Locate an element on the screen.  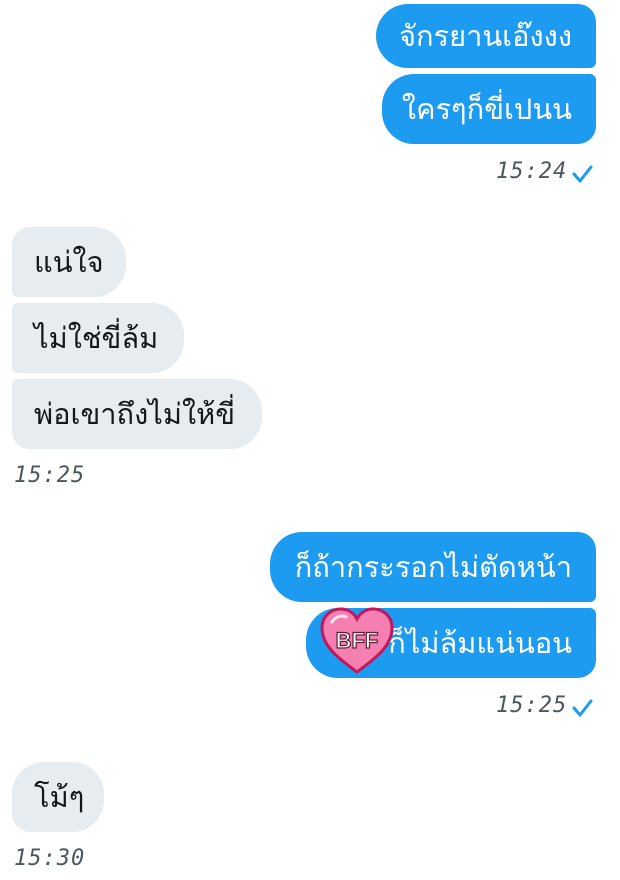
message-timestamp: 15:24 is located at coordinates (532, 171).